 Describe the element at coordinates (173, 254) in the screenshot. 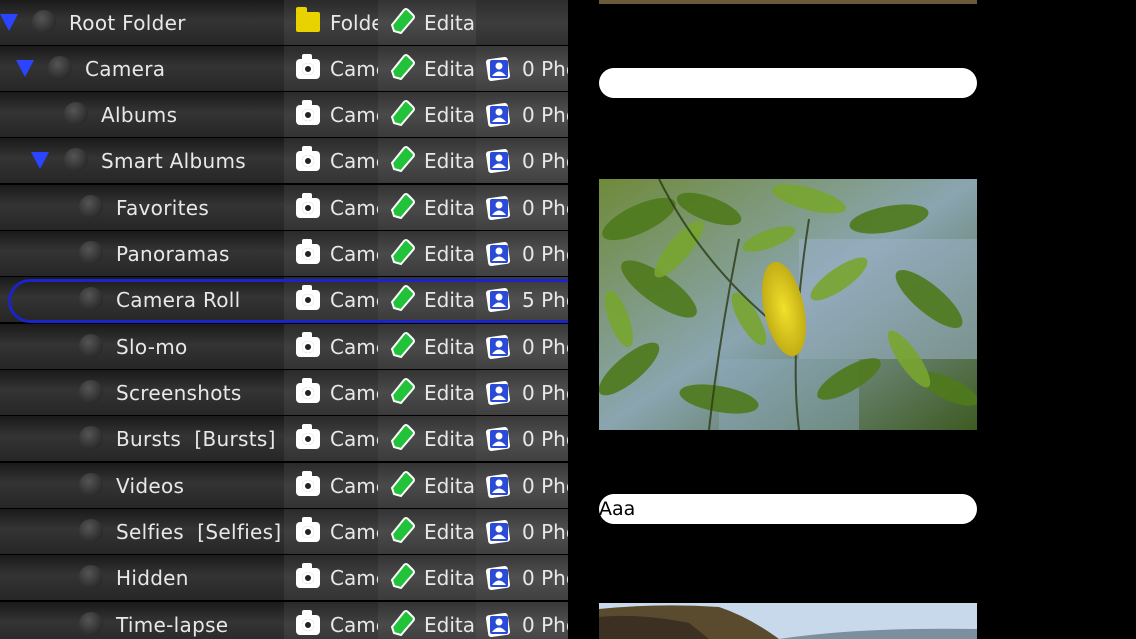

I see `row-label: Panoramas` at that location.